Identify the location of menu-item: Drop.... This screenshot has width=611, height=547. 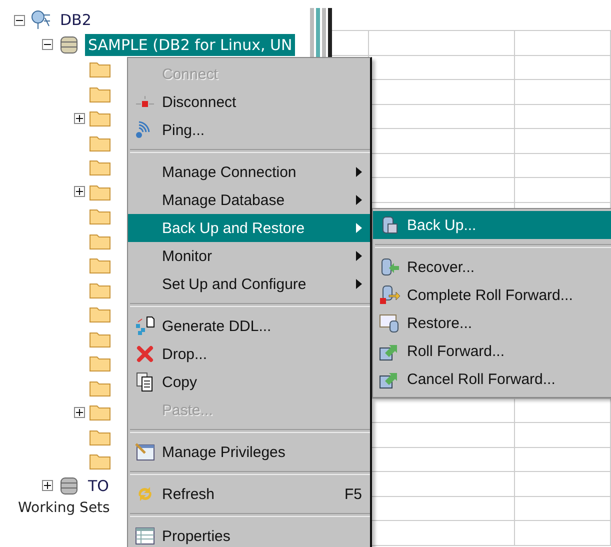
(249, 354).